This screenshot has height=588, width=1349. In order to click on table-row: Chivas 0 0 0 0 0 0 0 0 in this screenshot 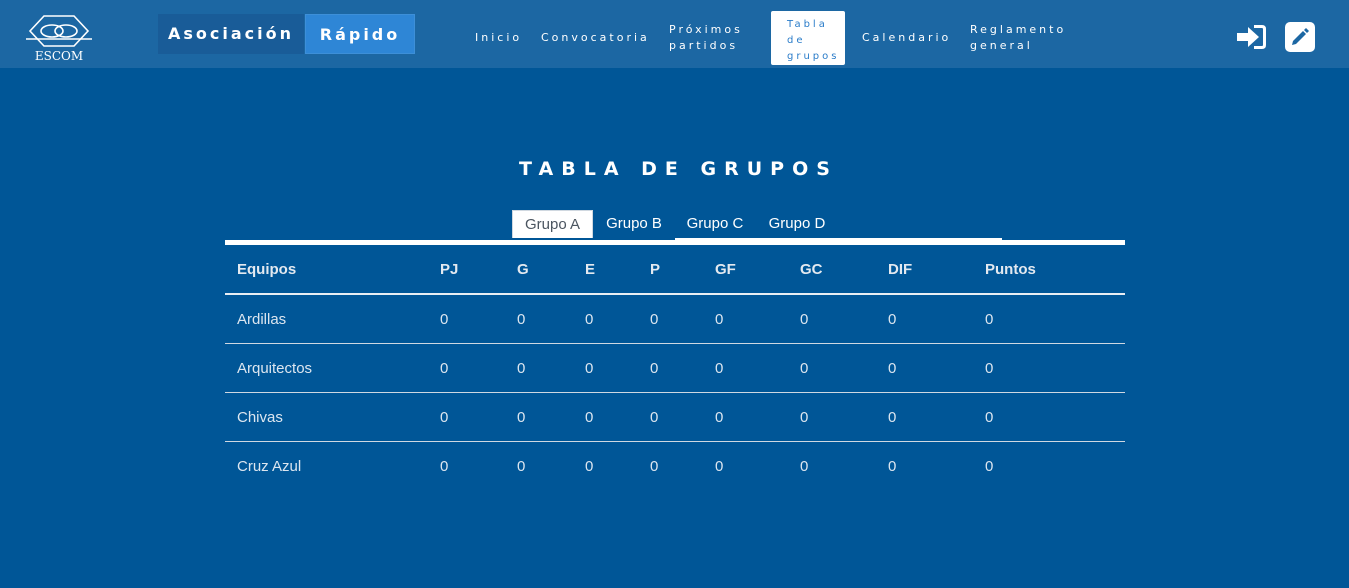, I will do `click(675, 417)`.